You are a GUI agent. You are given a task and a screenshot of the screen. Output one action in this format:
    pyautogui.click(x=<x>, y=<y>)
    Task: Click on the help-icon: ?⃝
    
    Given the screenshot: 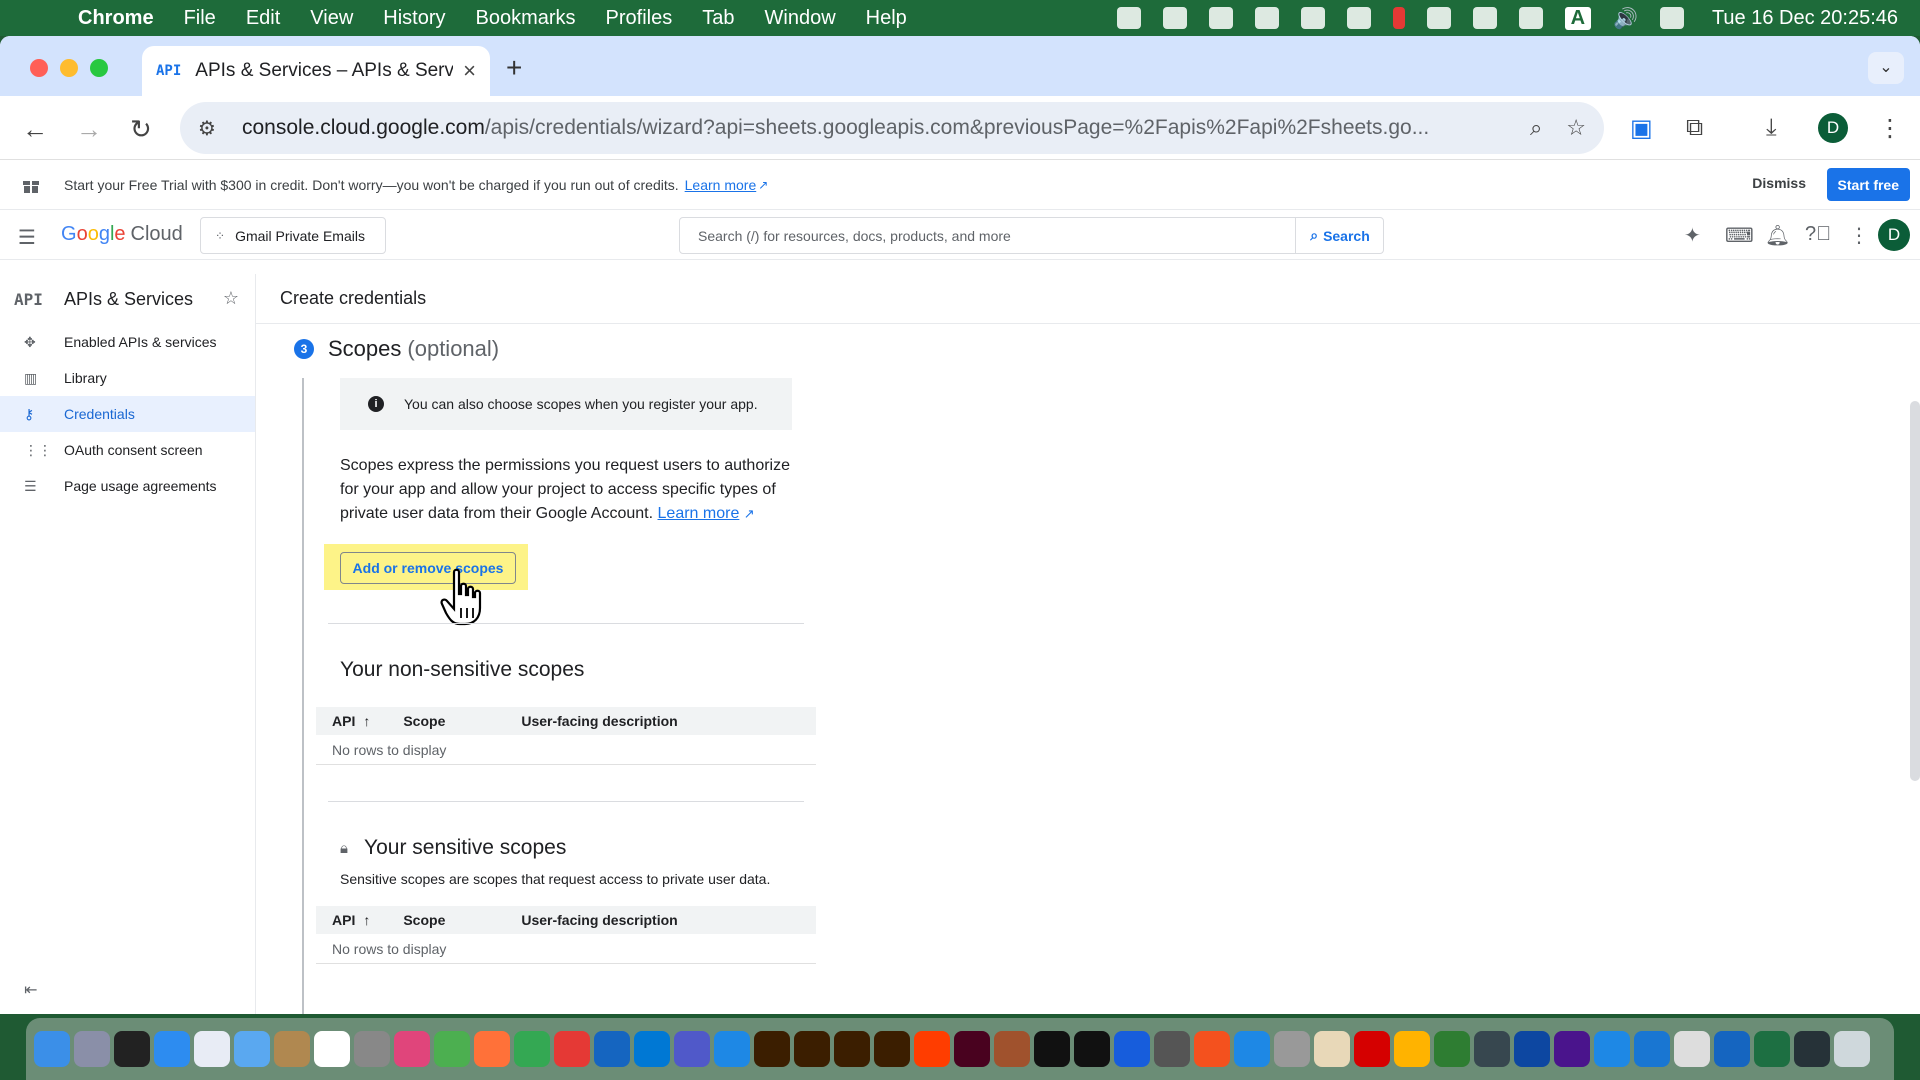 What is the action you would take?
    pyautogui.click(x=1818, y=234)
    